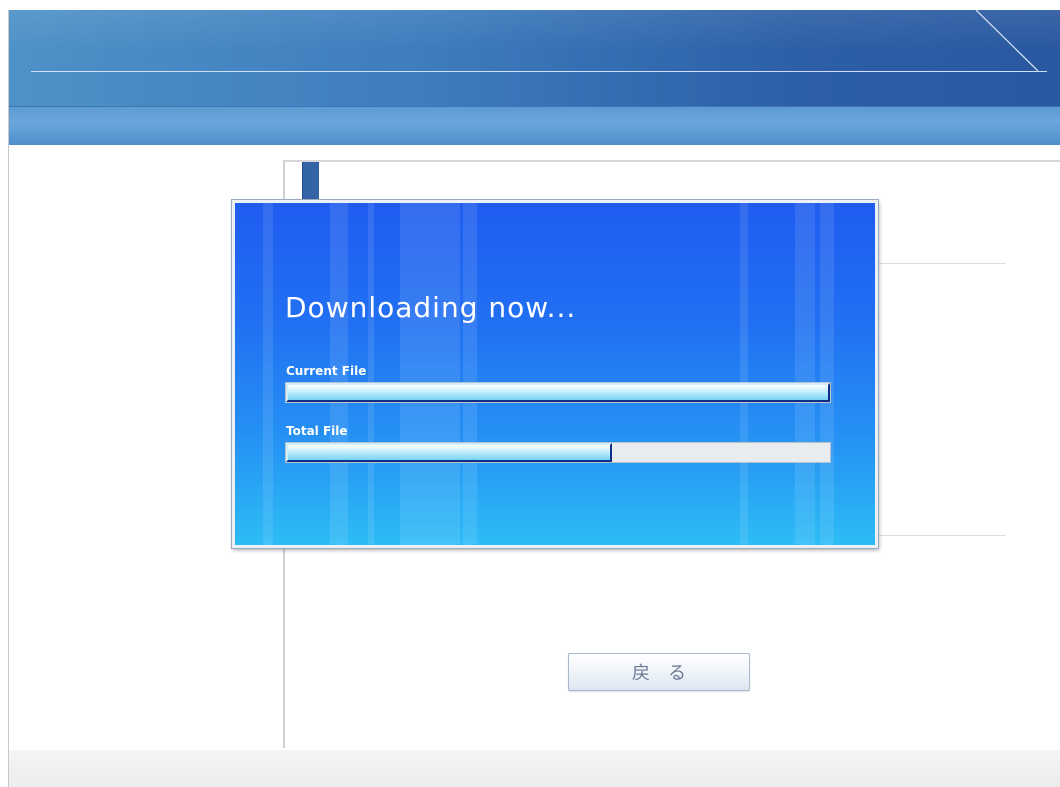 The height and width of the screenshot is (787, 1060). Describe the element at coordinates (317, 431) in the screenshot. I see `total-file-label: Total File` at that location.